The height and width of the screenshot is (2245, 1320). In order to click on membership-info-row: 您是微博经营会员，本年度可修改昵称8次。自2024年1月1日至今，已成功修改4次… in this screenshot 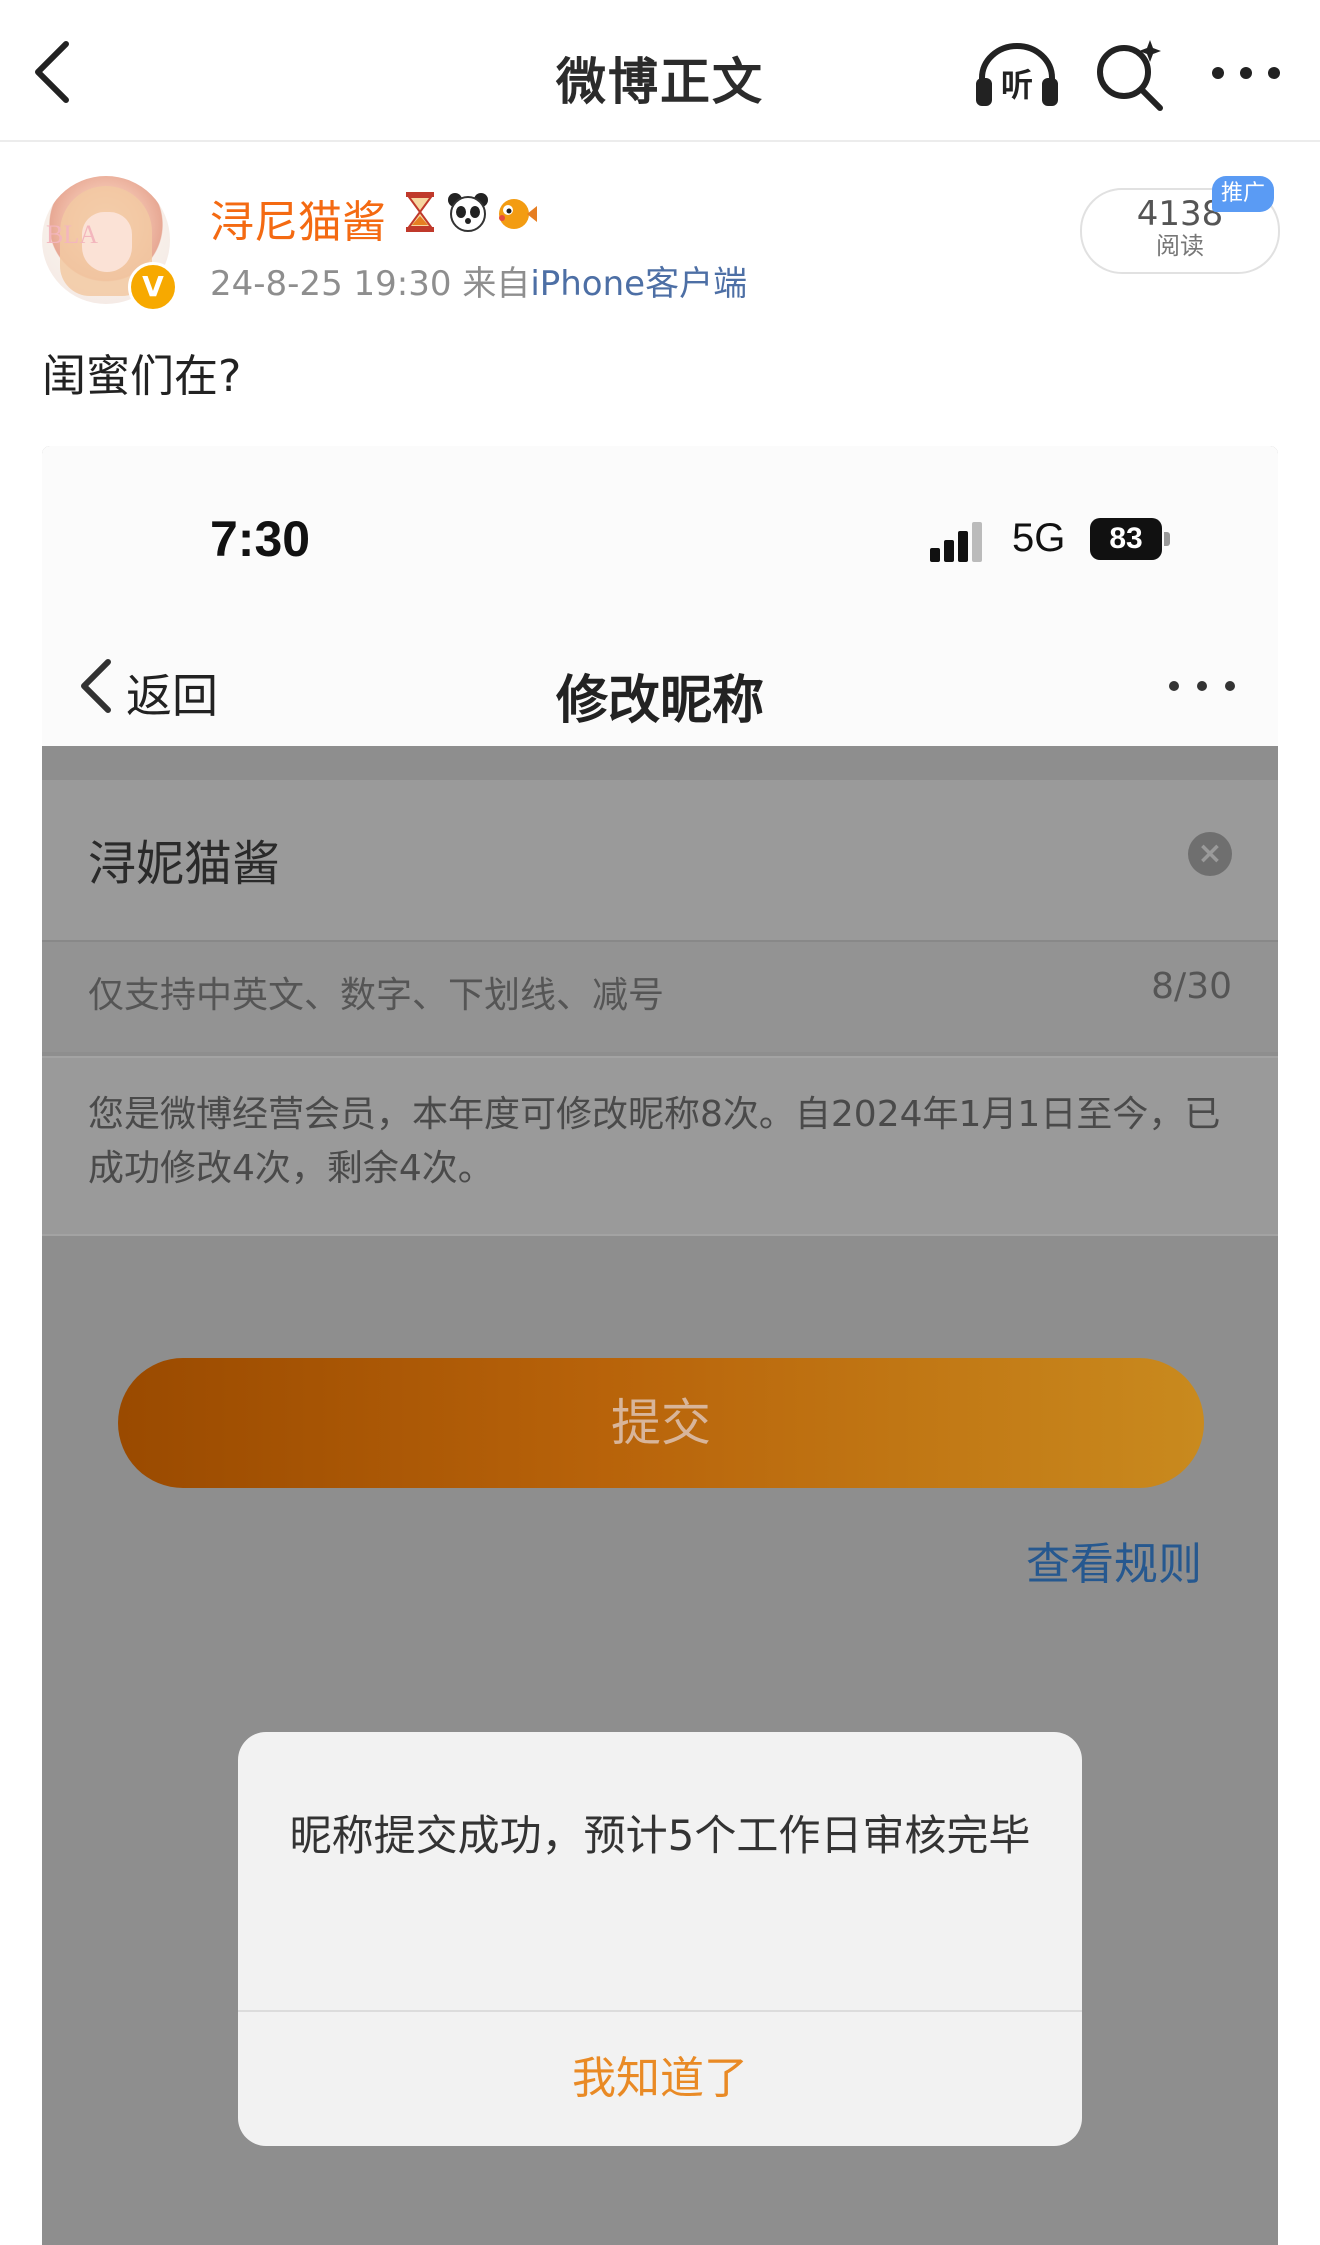, I will do `click(660, 1146)`.